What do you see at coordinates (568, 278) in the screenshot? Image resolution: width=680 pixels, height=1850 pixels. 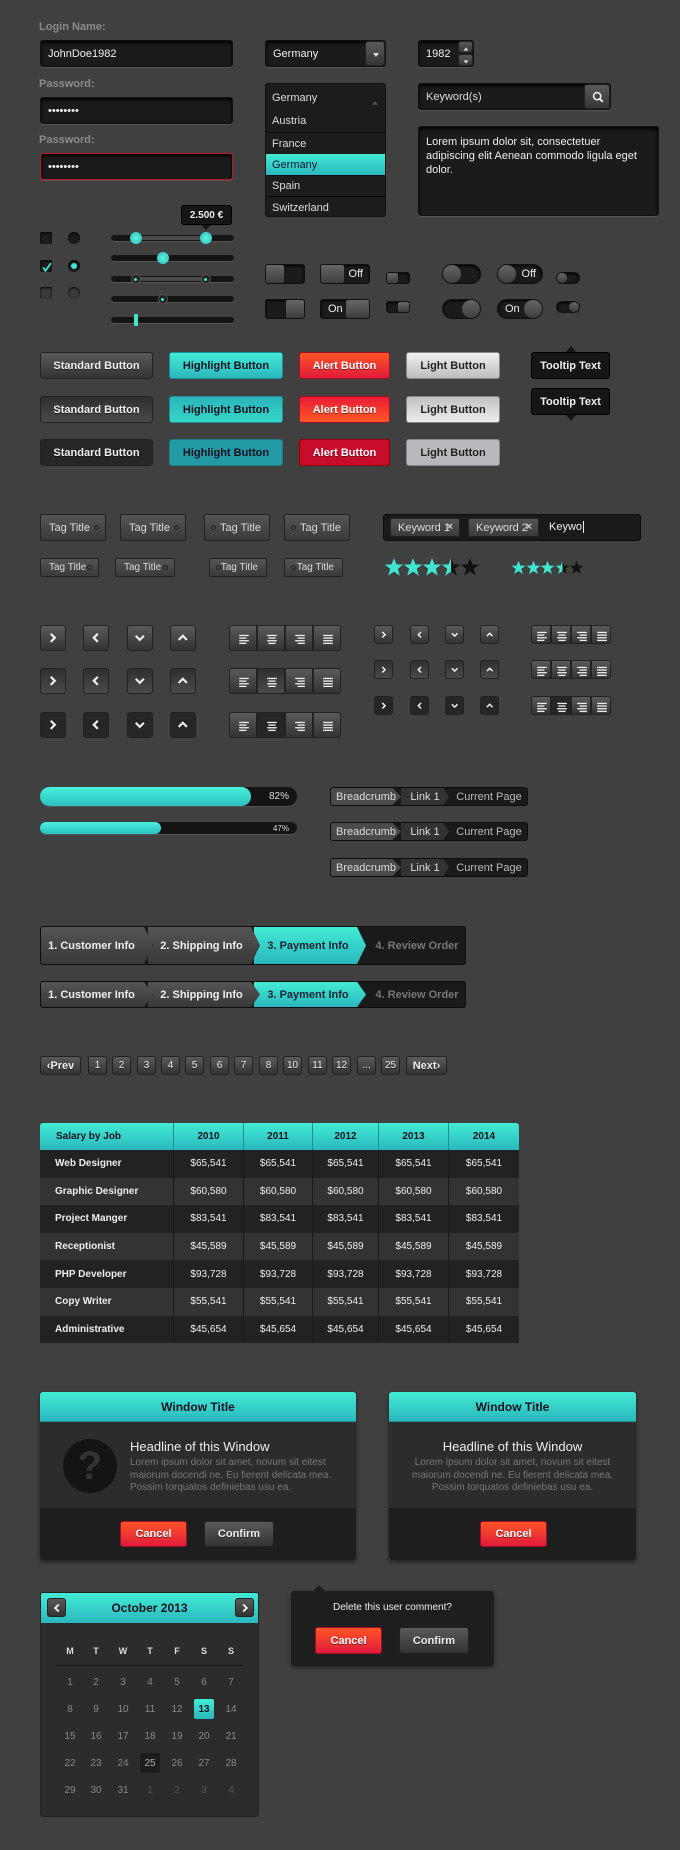 I see `toggle-round-mini-off` at bounding box center [568, 278].